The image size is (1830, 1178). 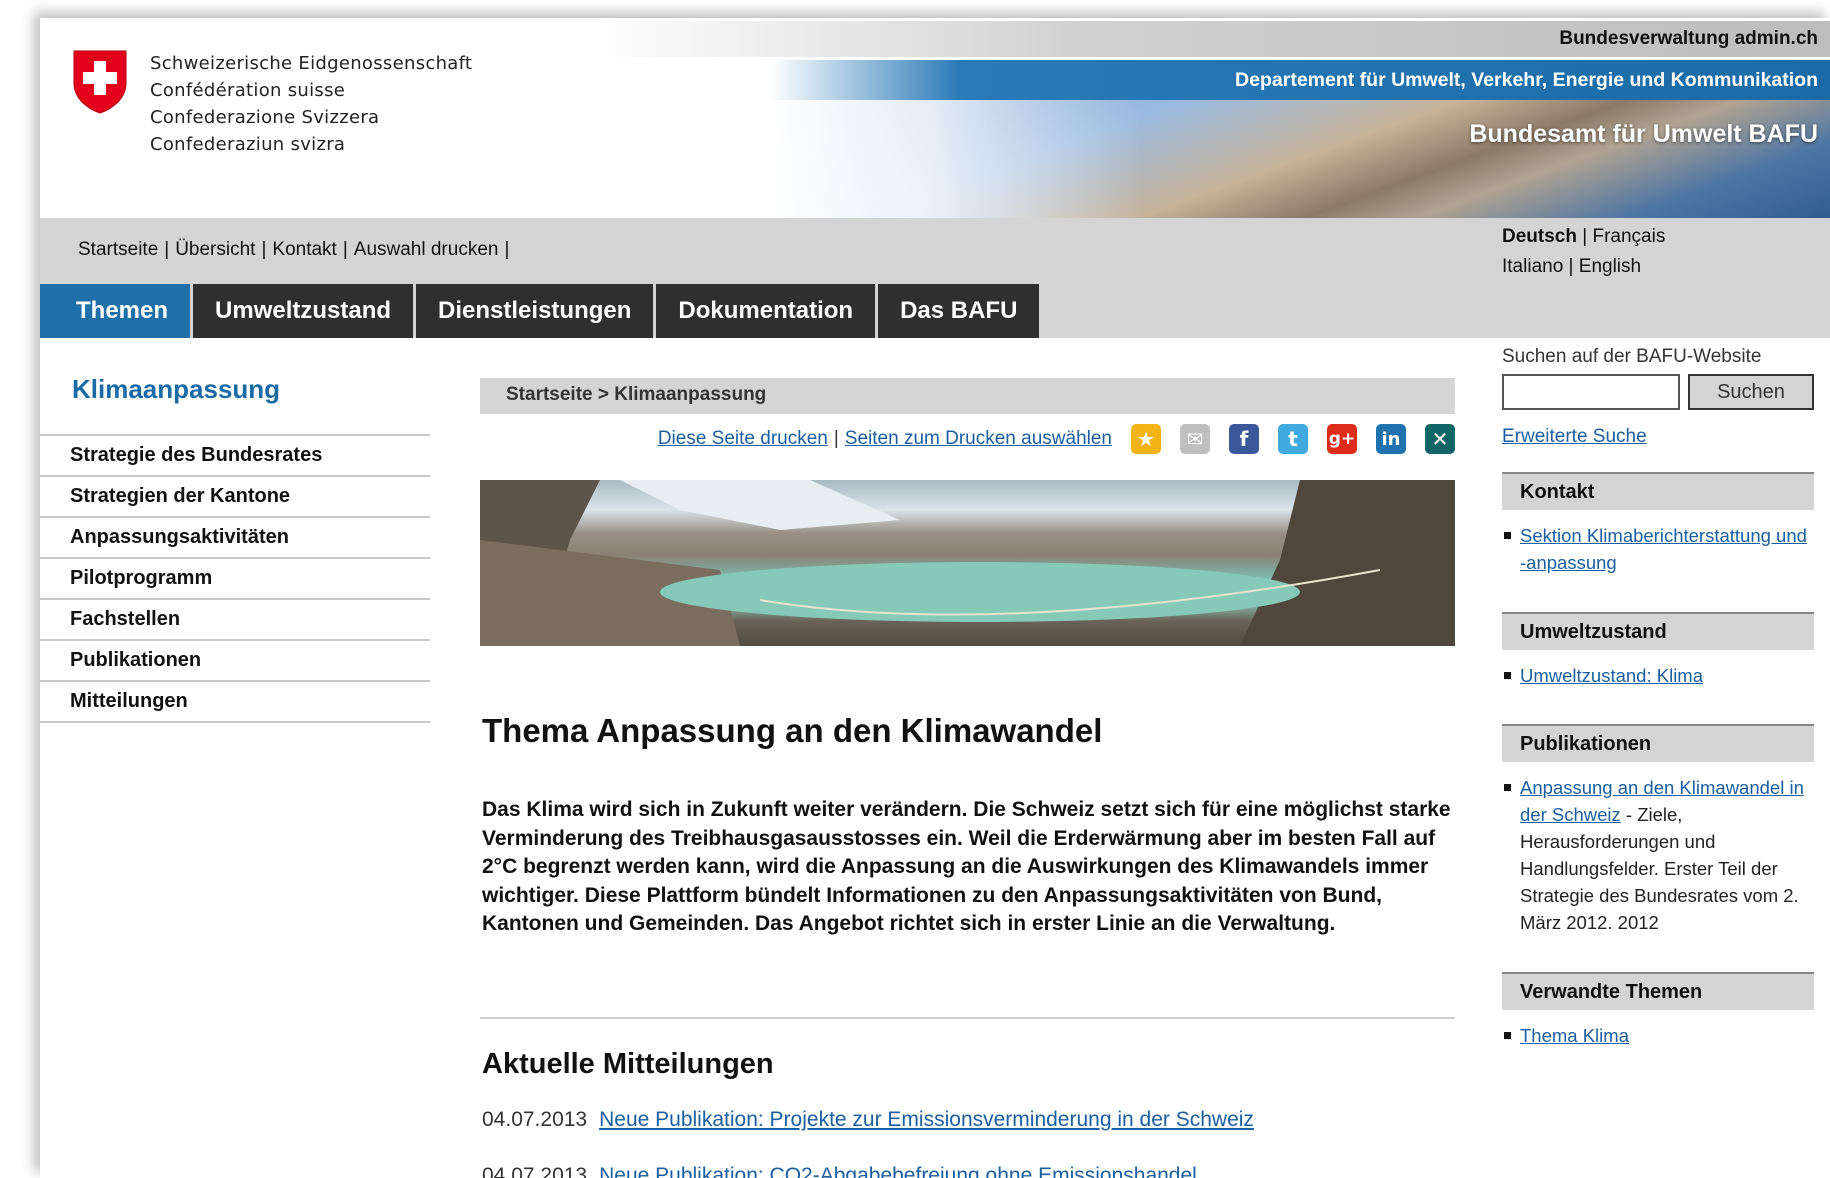 I want to click on office-name: Bundesamt für Umwelt BAFU, so click(x=1643, y=134).